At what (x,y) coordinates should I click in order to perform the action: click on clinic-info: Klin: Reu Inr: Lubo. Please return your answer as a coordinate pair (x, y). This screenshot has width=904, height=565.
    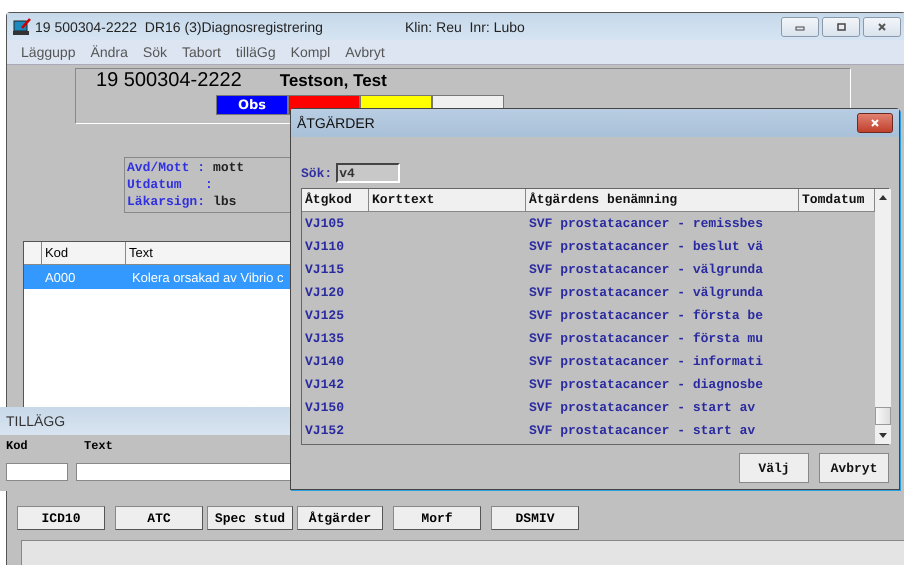
    Looking at the image, I should click on (464, 26).